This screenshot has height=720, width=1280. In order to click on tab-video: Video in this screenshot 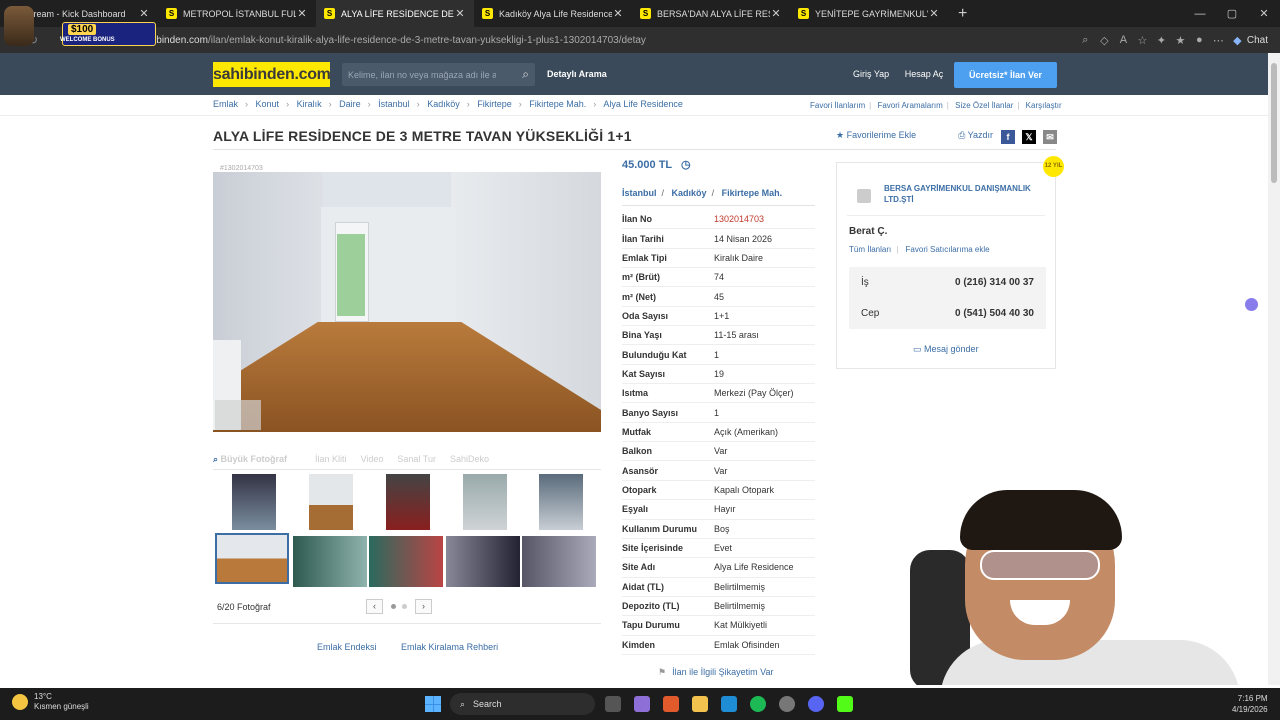, I will do `click(372, 459)`.